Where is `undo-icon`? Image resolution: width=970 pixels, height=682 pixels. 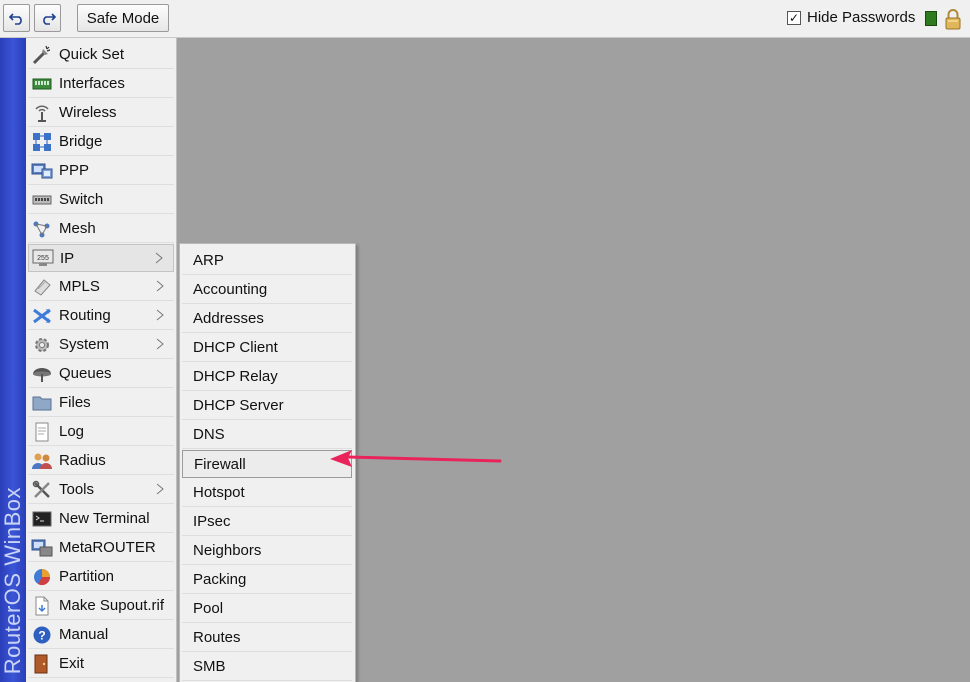 undo-icon is located at coordinates (15, 19).